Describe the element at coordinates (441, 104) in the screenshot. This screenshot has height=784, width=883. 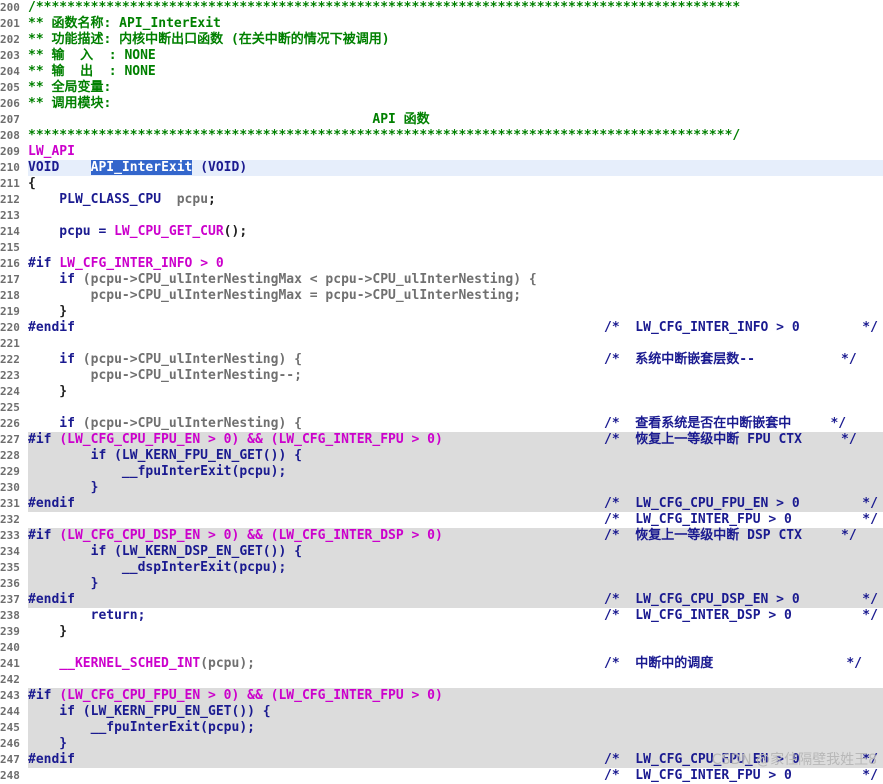
I see `code-line: 206 ** 调用模块:` at that location.